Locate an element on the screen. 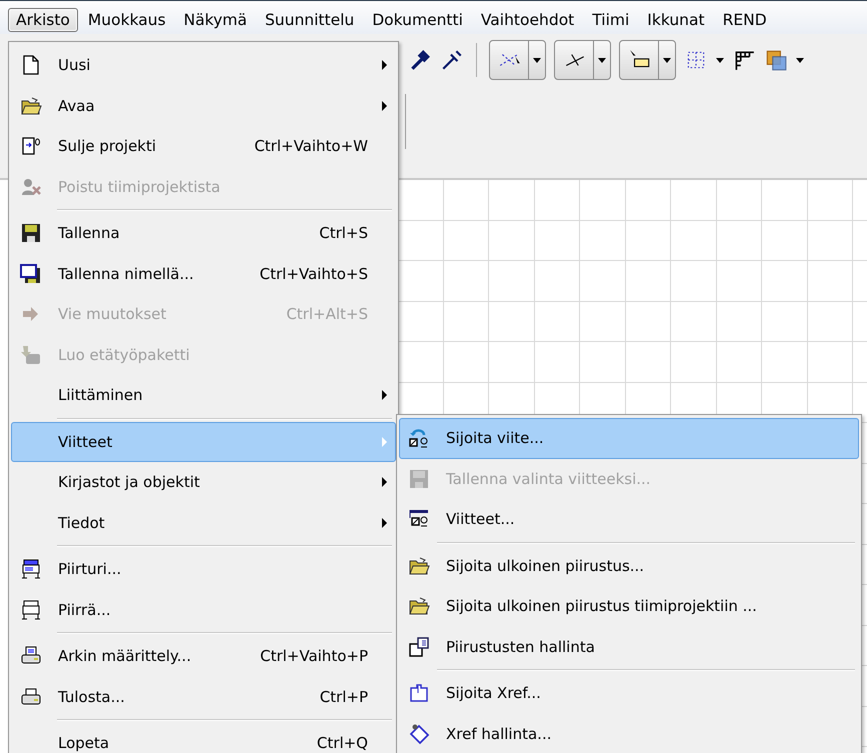 The height and width of the screenshot is (753, 867). shortcut-label: Ctrl+Vaihto+P is located at coordinates (314, 656).